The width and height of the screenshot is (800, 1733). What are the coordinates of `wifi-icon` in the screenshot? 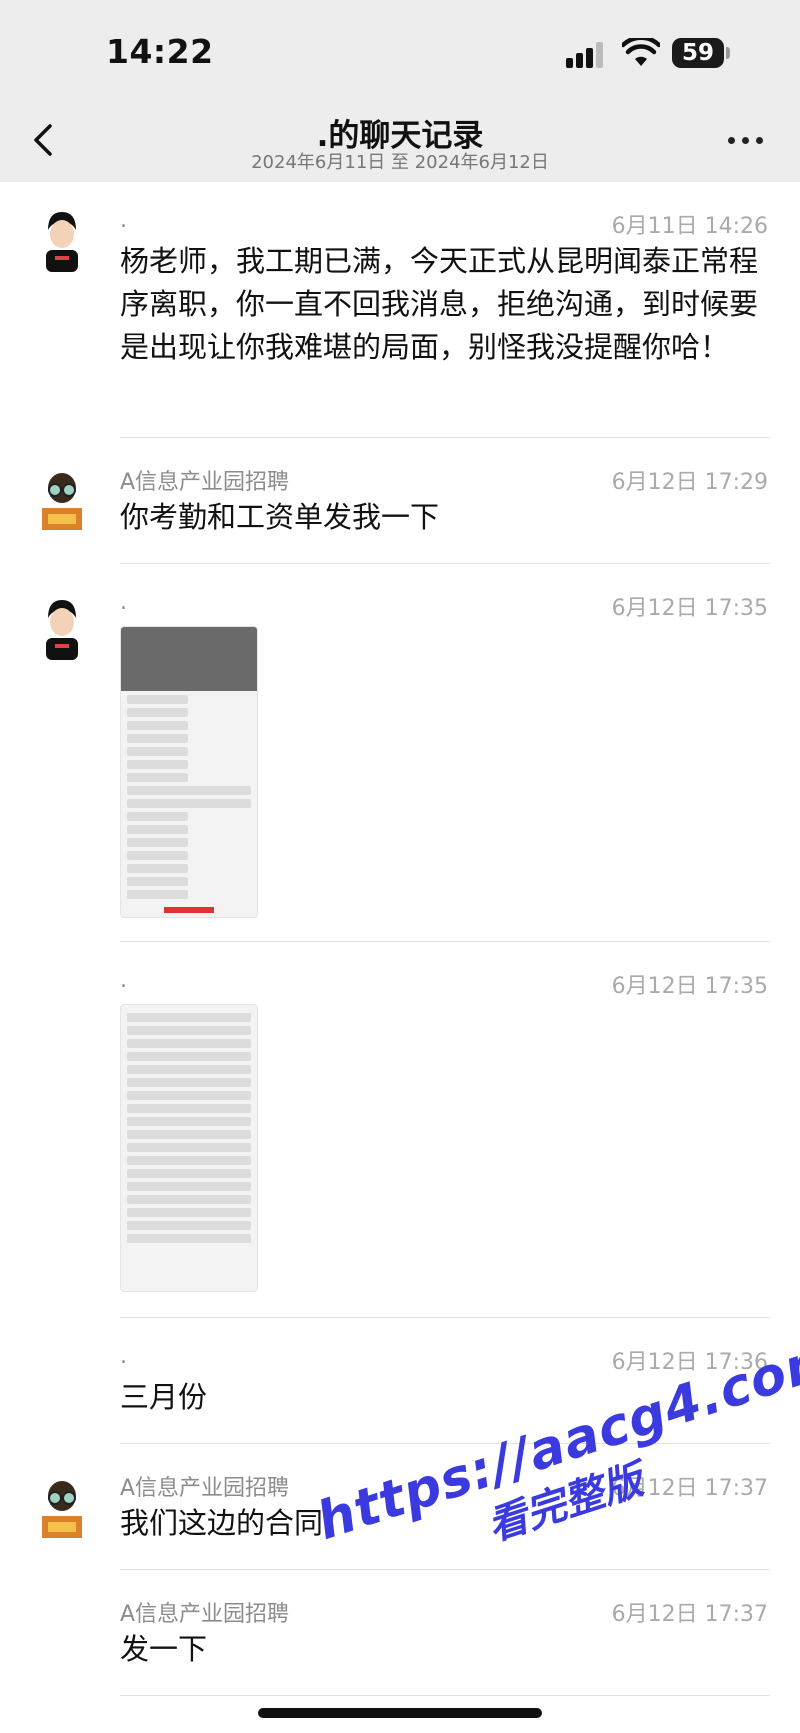 It's located at (641, 52).